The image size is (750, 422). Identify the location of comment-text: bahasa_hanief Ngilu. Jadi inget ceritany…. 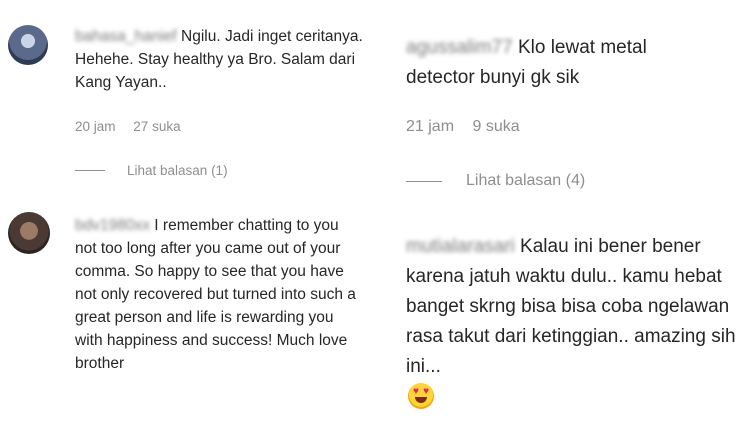
(220, 59).